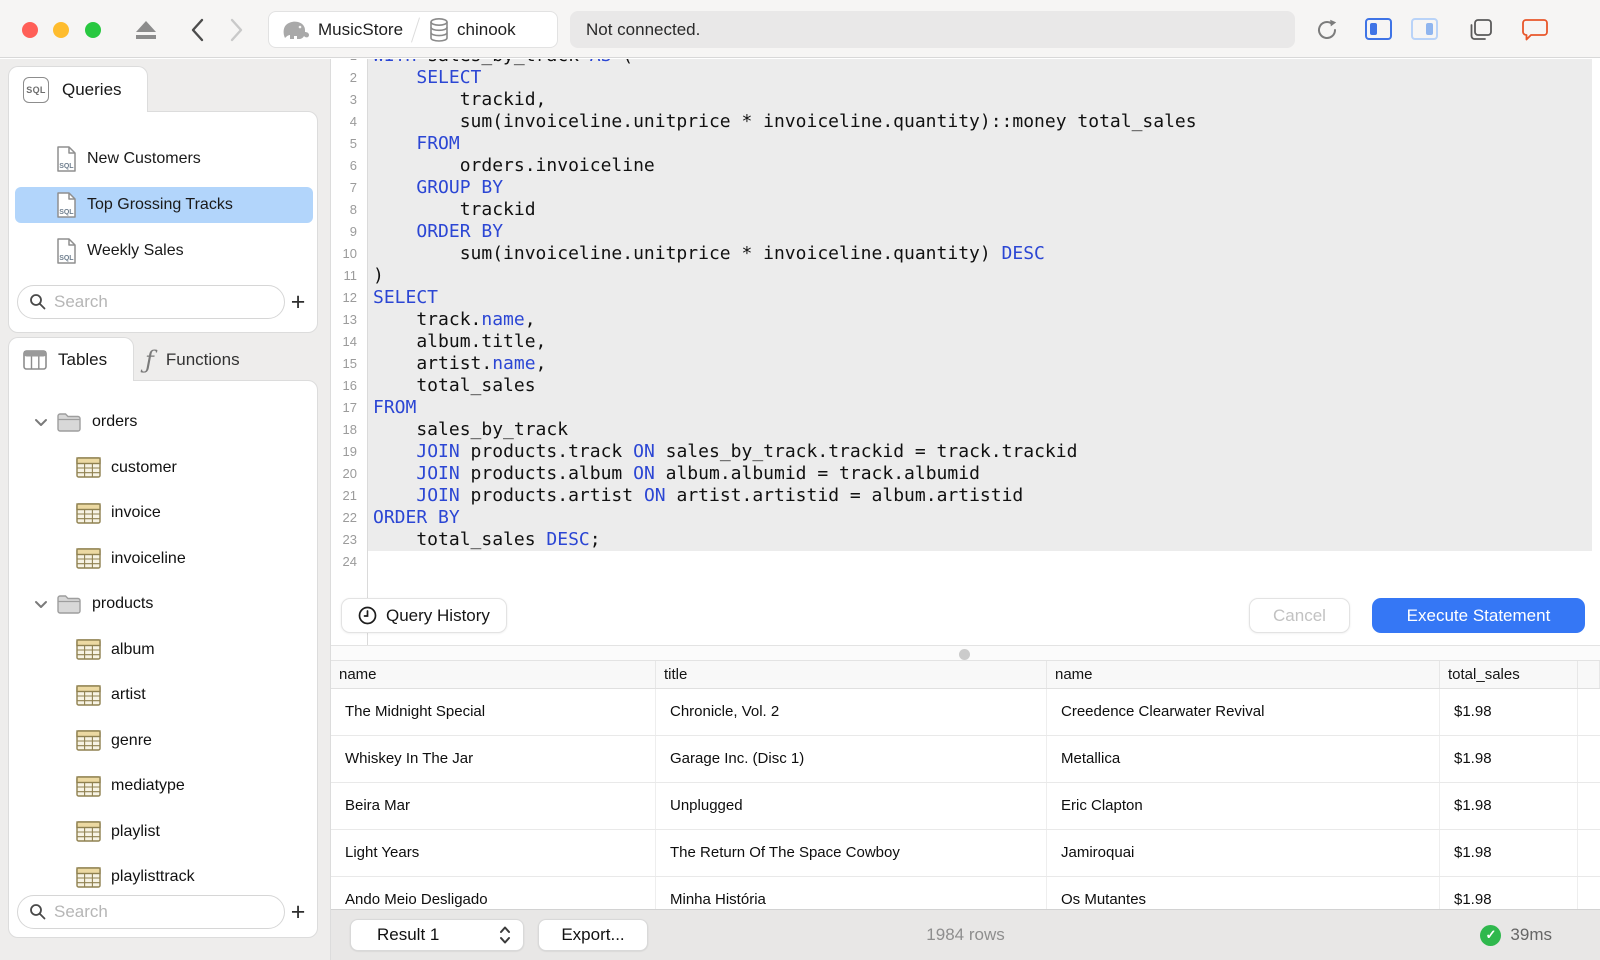  I want to click on result-selector: Result 1, so click(437, 935).